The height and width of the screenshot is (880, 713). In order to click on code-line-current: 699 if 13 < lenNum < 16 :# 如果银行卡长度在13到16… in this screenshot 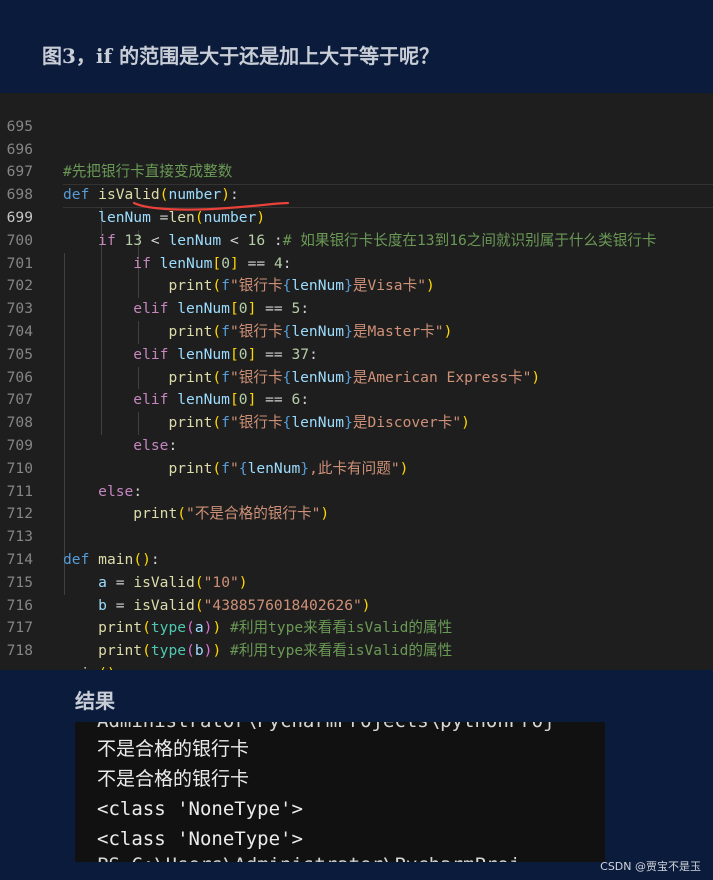, I will do `click(356, 216)`.